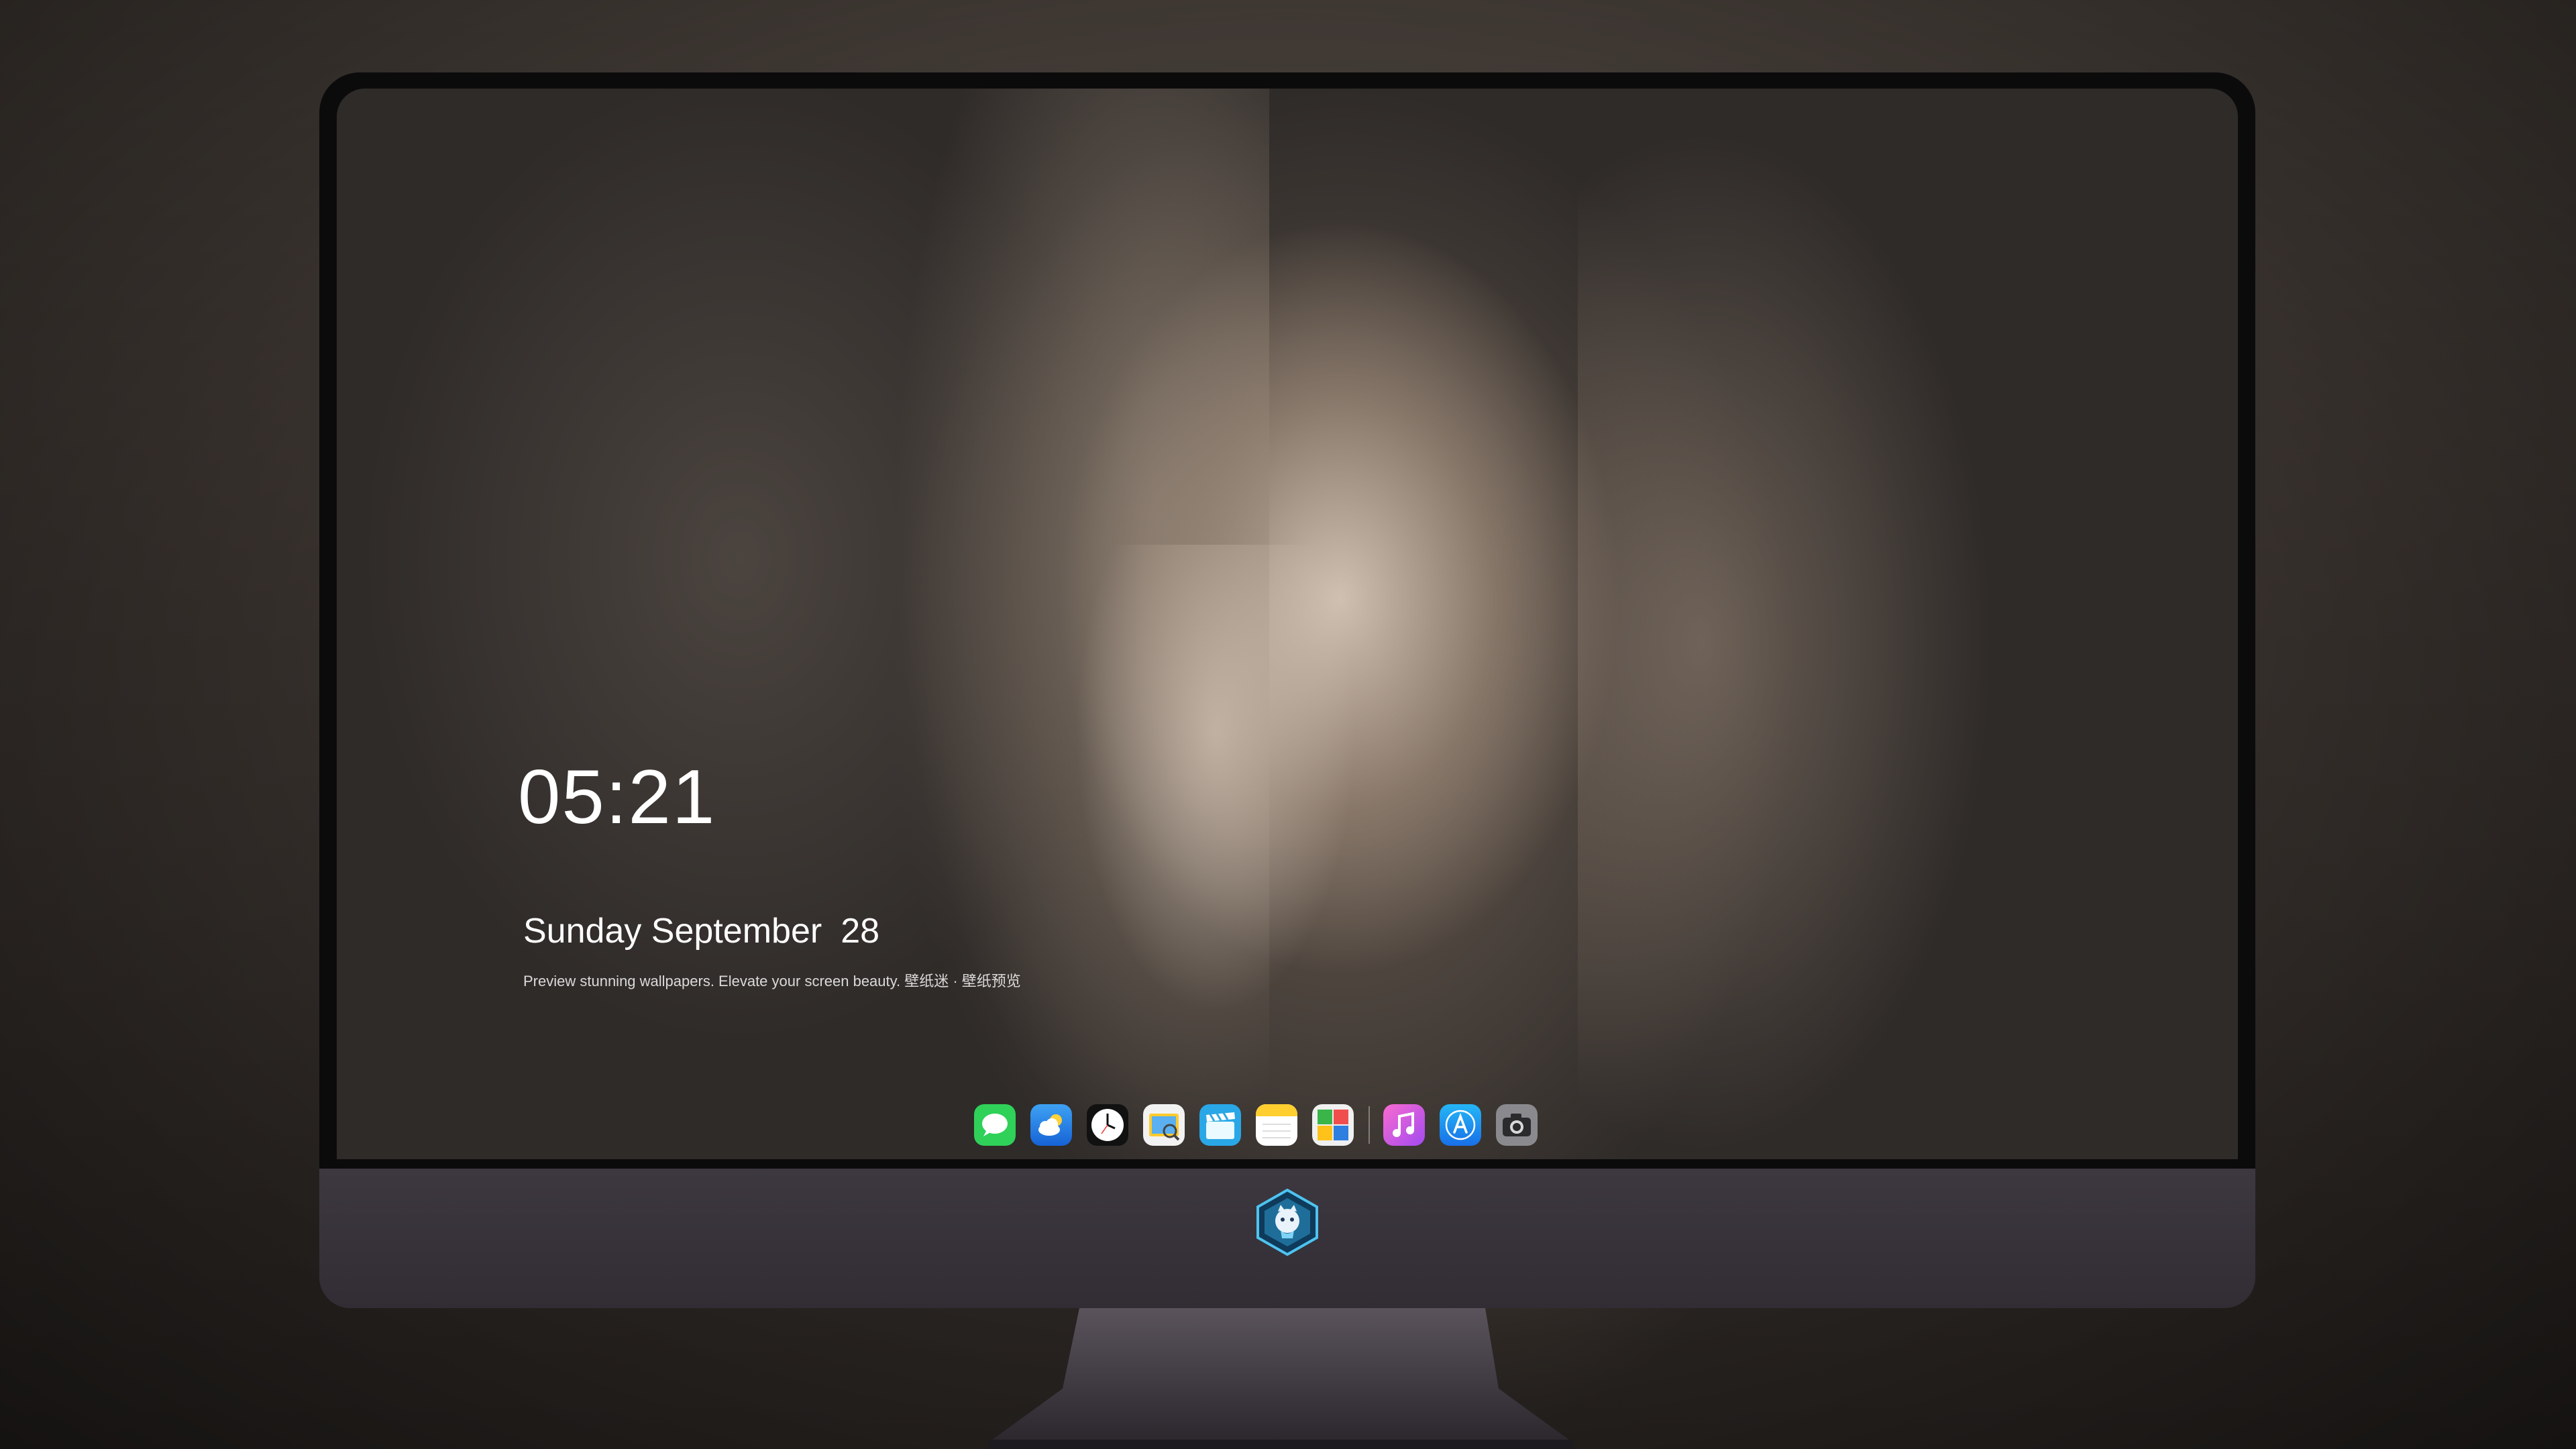 This screenshot has height=1449, width=2576. What do you see at coordinates (1333, 1125) in the screenshot?
I see `photo-booth-icon` at bounding box center [1333, 1125].